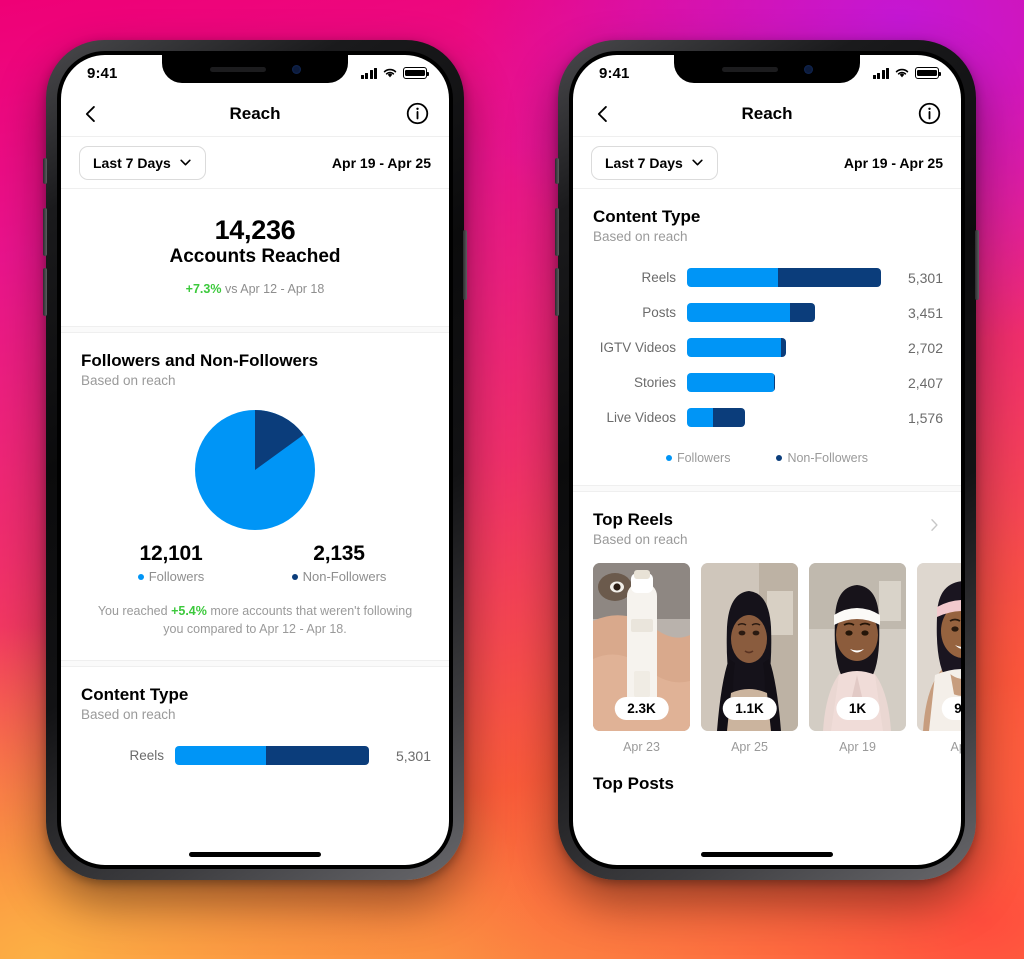  What do you see at coordinates (857, 647) in the screenshot?
I see `reel-thumbnail: 1K` at bounding box center [857, 647].